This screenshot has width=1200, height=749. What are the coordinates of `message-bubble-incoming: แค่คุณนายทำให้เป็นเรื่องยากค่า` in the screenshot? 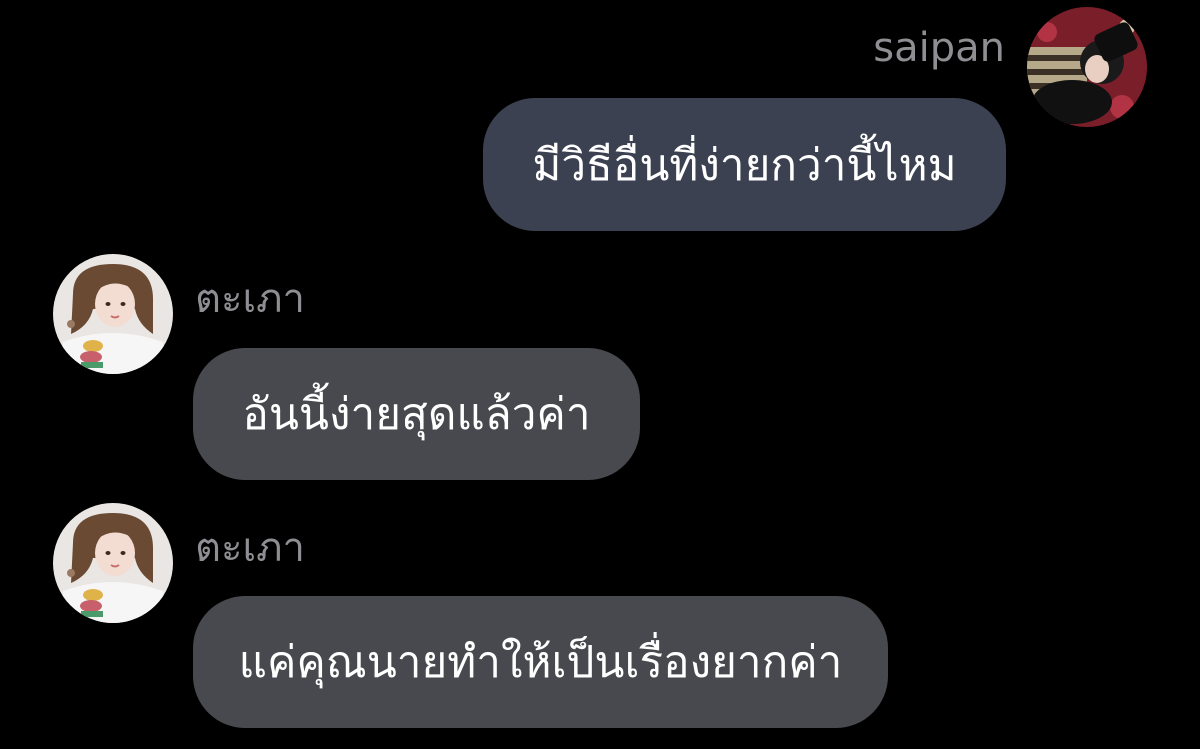 It's located at (540, 662).